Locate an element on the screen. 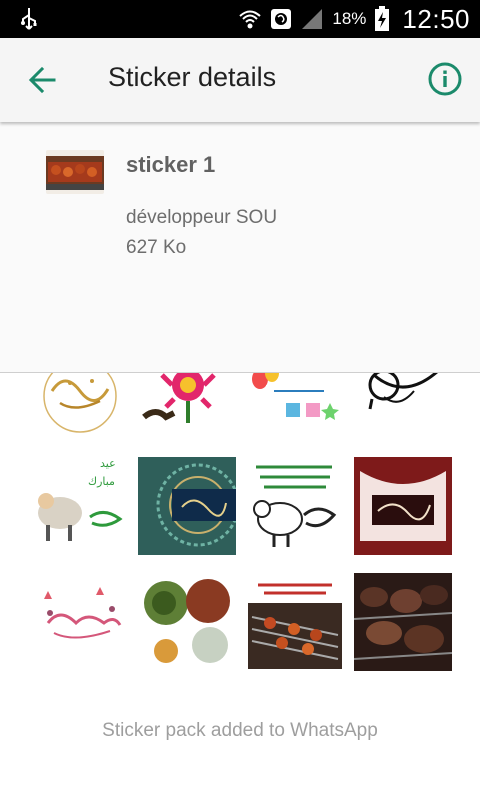 This screenshot has width=480, height=800. usb-icon is located at coordinates (29, 19).